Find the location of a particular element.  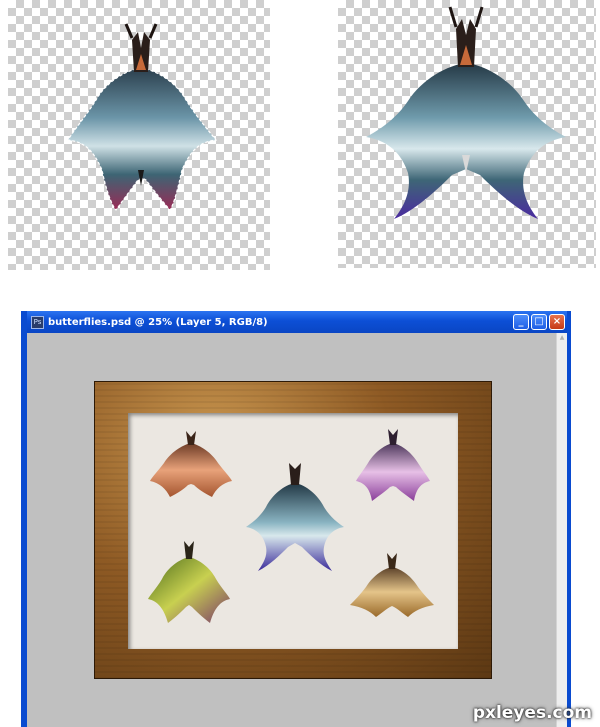

minimize-button: _ is located at coordinates (521, 322).